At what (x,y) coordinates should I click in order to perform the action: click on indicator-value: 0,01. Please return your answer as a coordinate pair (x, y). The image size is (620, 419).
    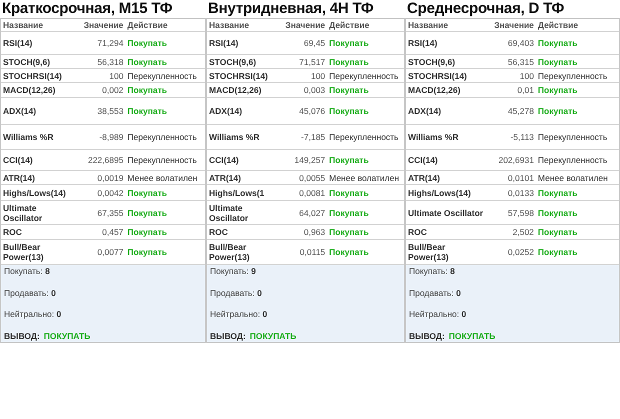
    Looking at the image, I should click on (525, 90).